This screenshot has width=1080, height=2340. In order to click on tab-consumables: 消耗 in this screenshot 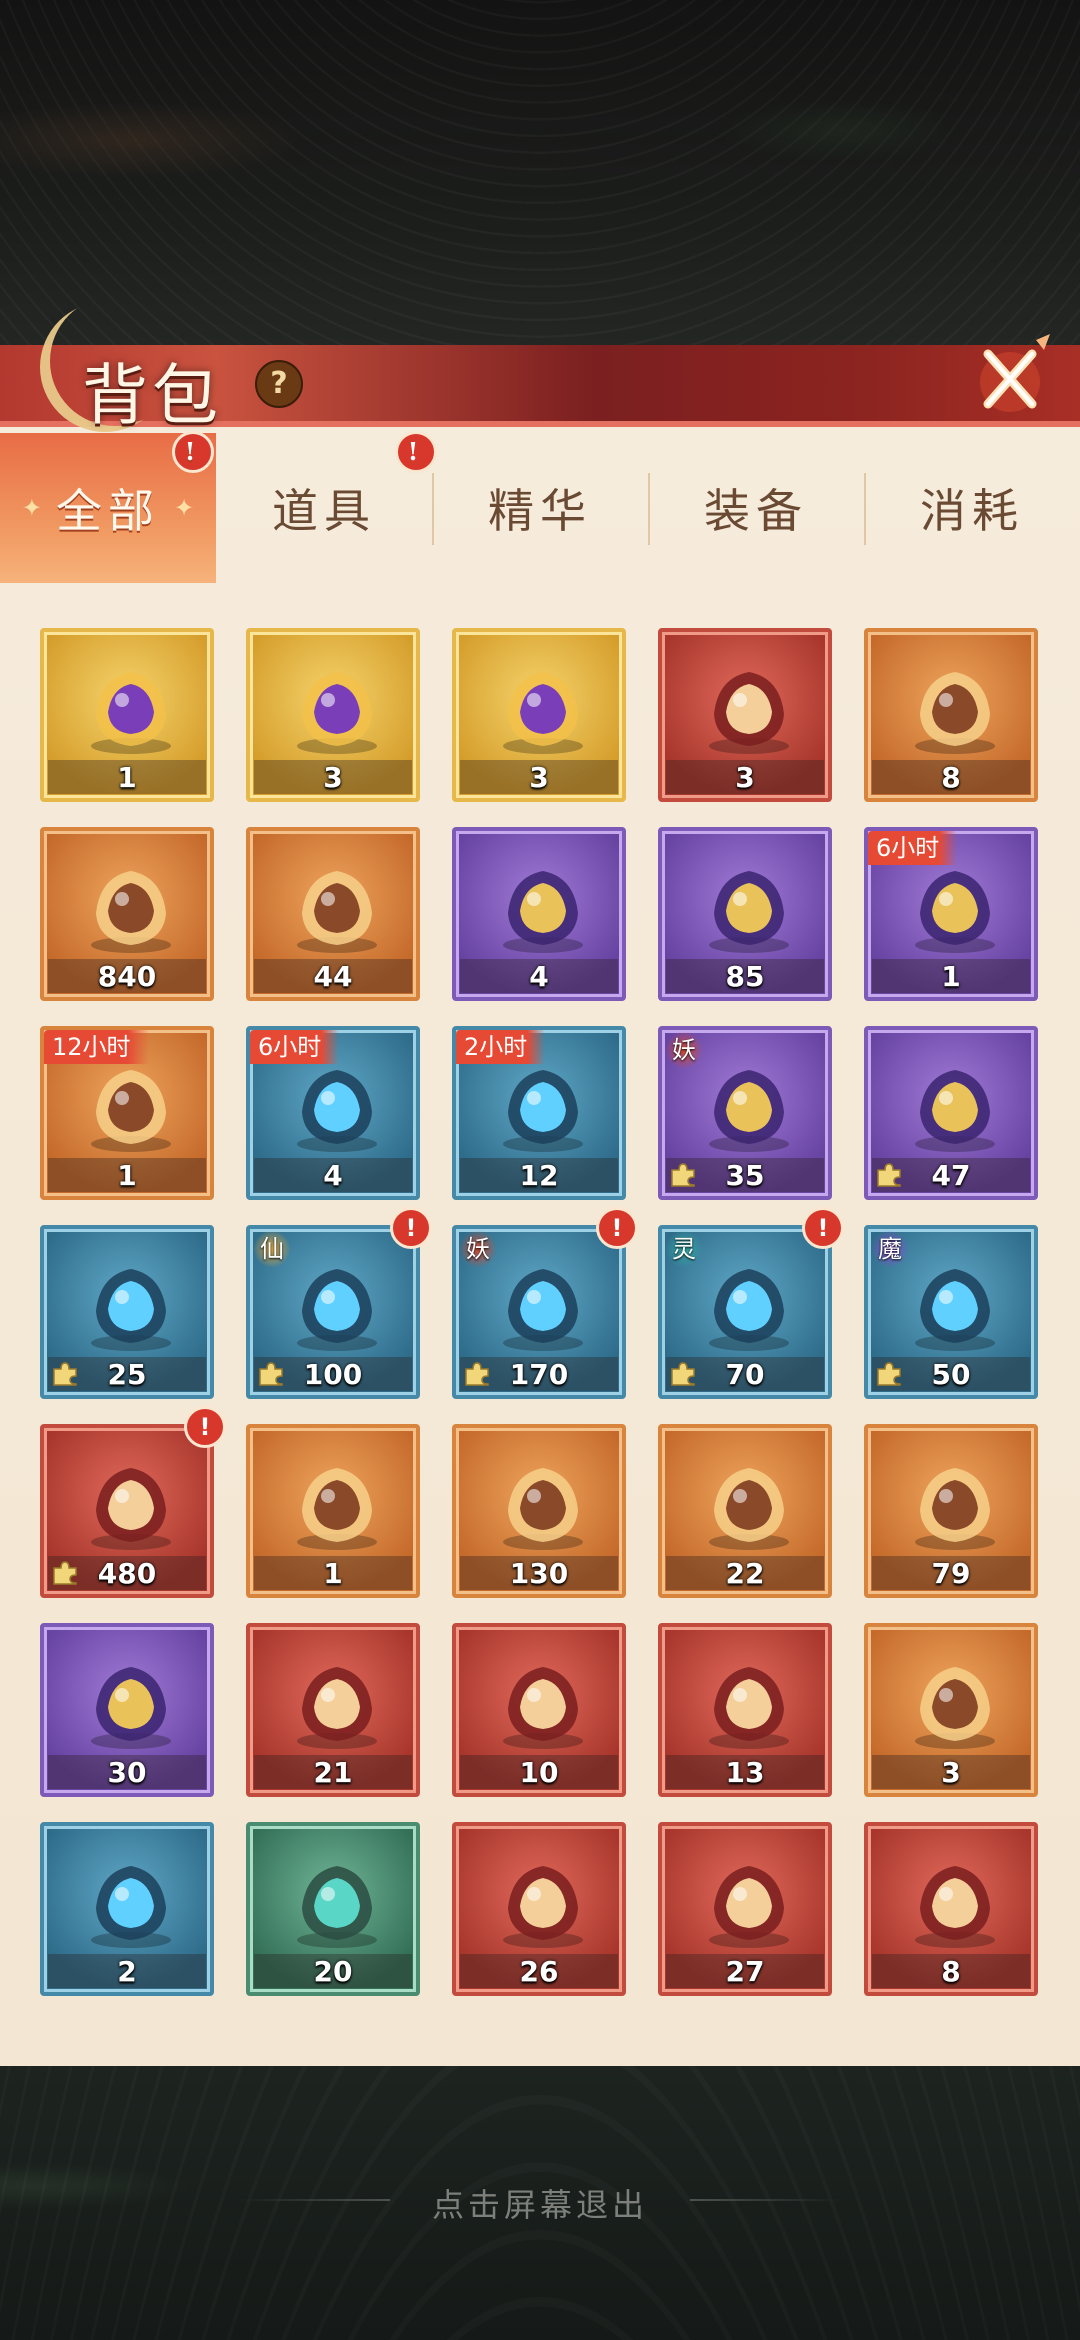, I will do `click(972, 508)`.